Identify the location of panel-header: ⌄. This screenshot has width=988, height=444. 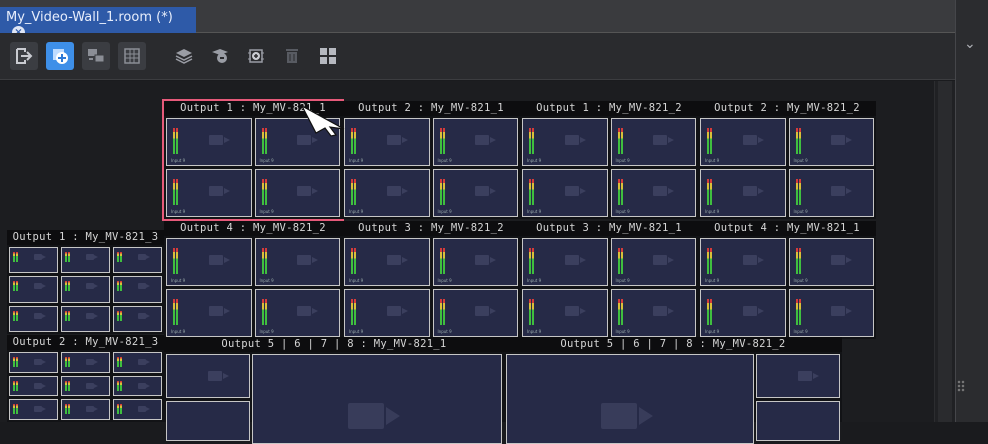
(972, 45).